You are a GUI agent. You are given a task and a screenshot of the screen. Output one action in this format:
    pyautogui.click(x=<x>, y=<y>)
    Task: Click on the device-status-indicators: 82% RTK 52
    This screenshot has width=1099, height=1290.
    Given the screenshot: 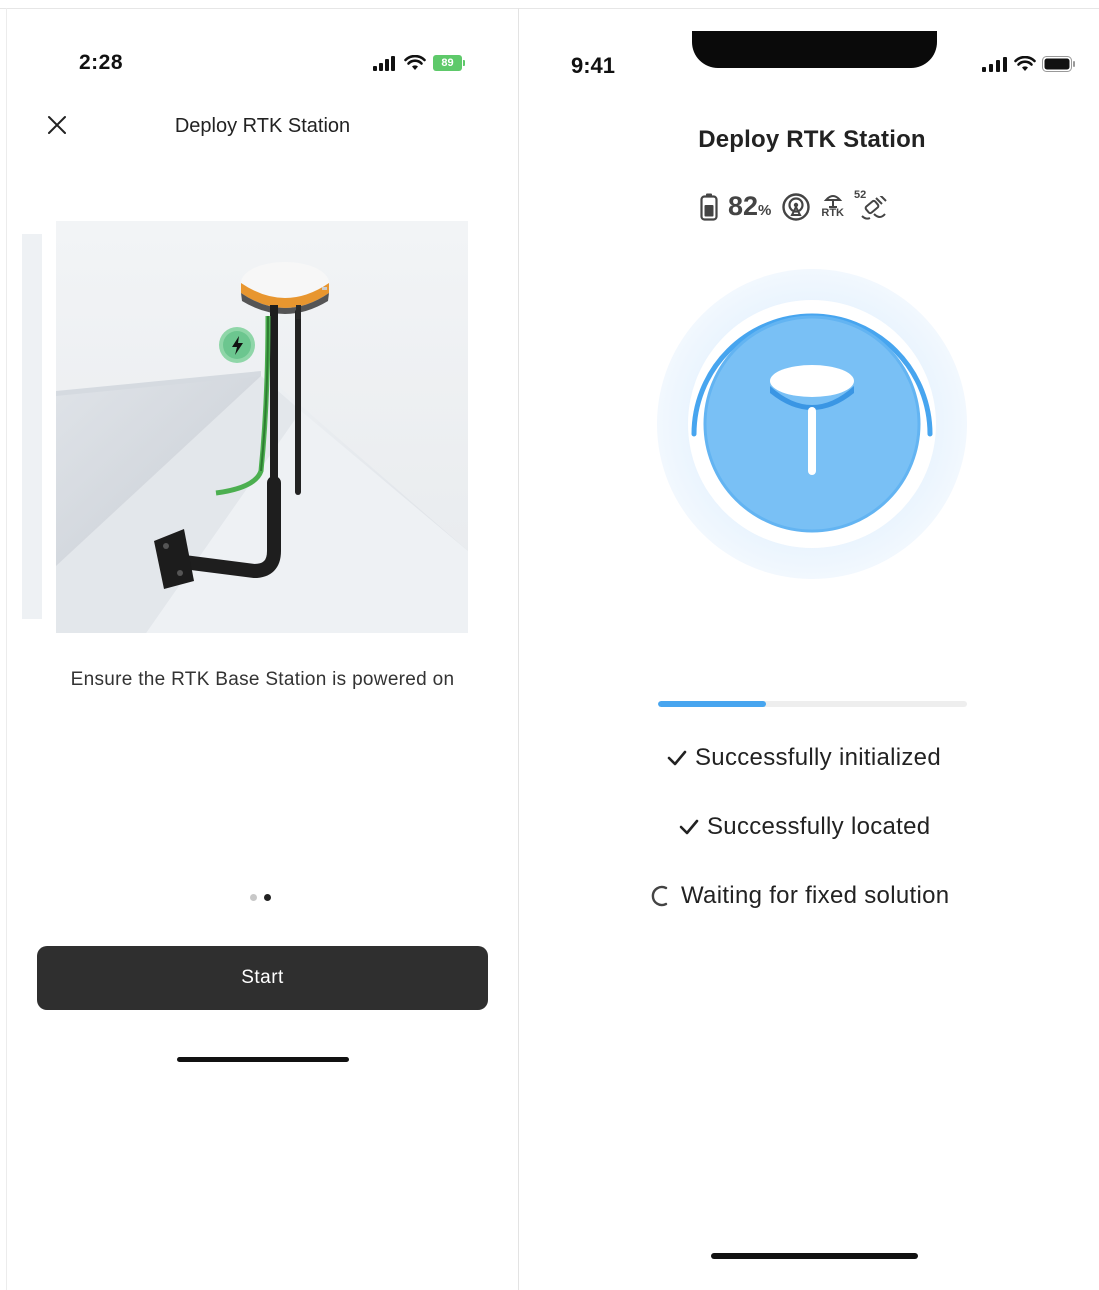 What is the action you would take?
    pyautogui.click(x=795, y=205)
    